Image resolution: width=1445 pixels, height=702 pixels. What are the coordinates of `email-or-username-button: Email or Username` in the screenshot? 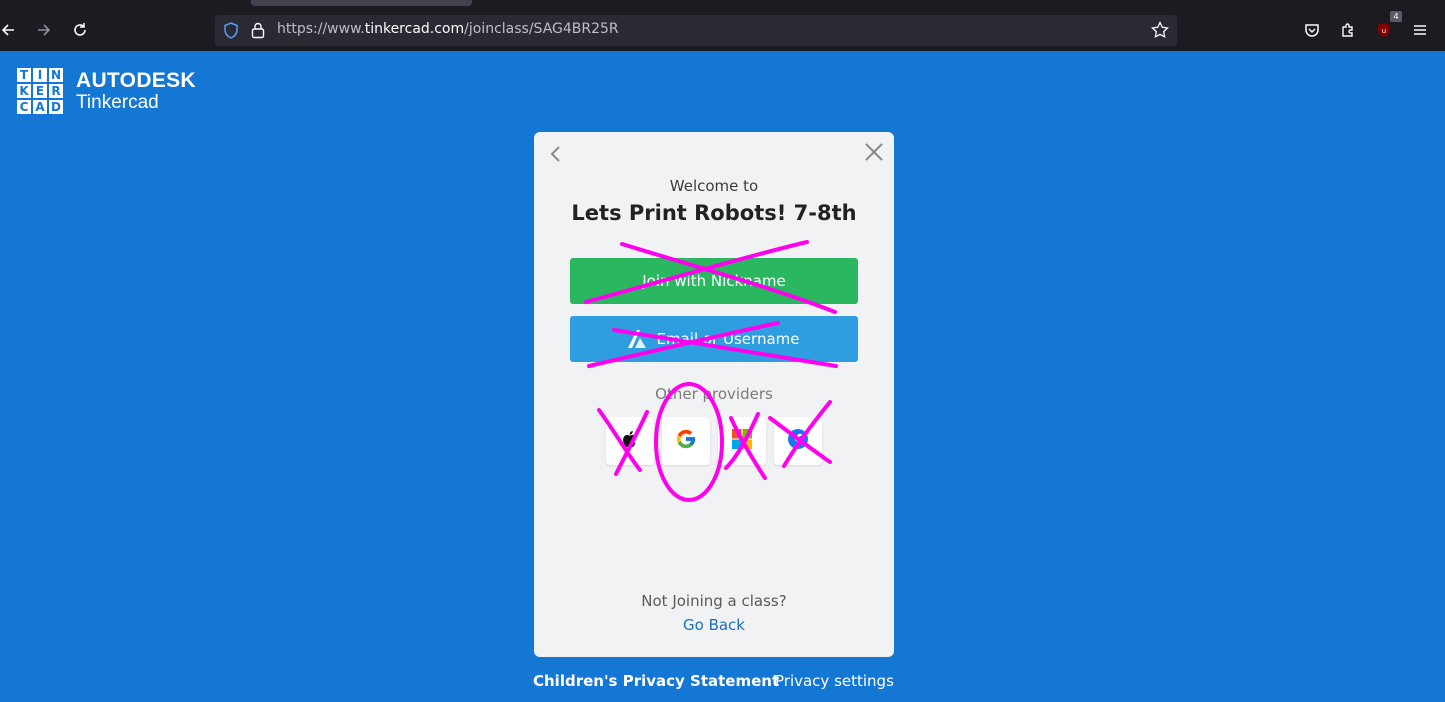 It's located at (714, 339).